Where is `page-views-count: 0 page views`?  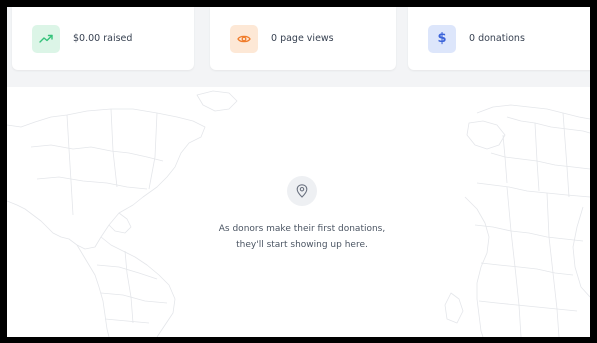
page-views-count: 0 page views is located at coordinates (302, 38).